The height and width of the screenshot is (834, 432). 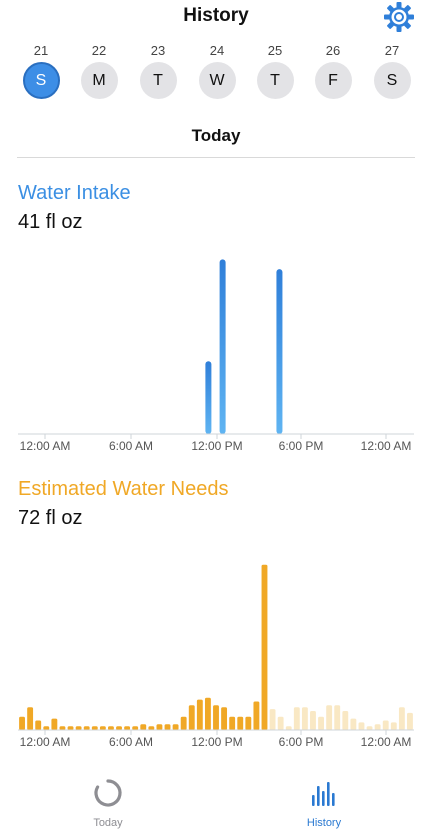 What do you see at coordinates (108, 793) in the screenshot?
I see `progress-ring-icon` at bounding box center [108, 793].